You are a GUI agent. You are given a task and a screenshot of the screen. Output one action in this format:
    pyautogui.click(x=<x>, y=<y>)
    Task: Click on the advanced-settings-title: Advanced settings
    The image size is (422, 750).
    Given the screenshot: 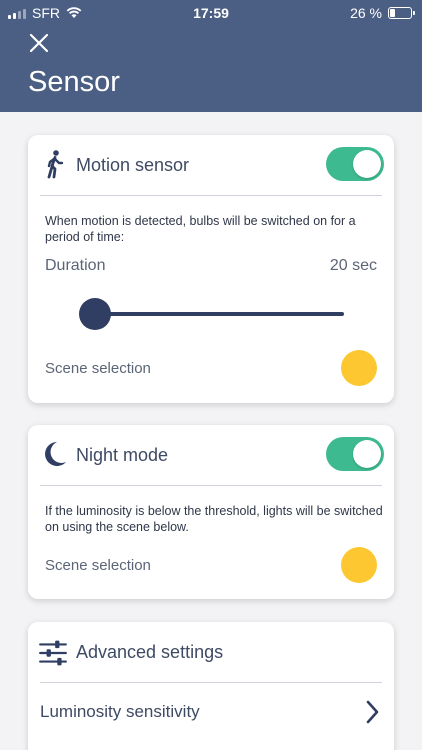 What is the action you would take?
    pyautogui.click(x=150, y=652)
    